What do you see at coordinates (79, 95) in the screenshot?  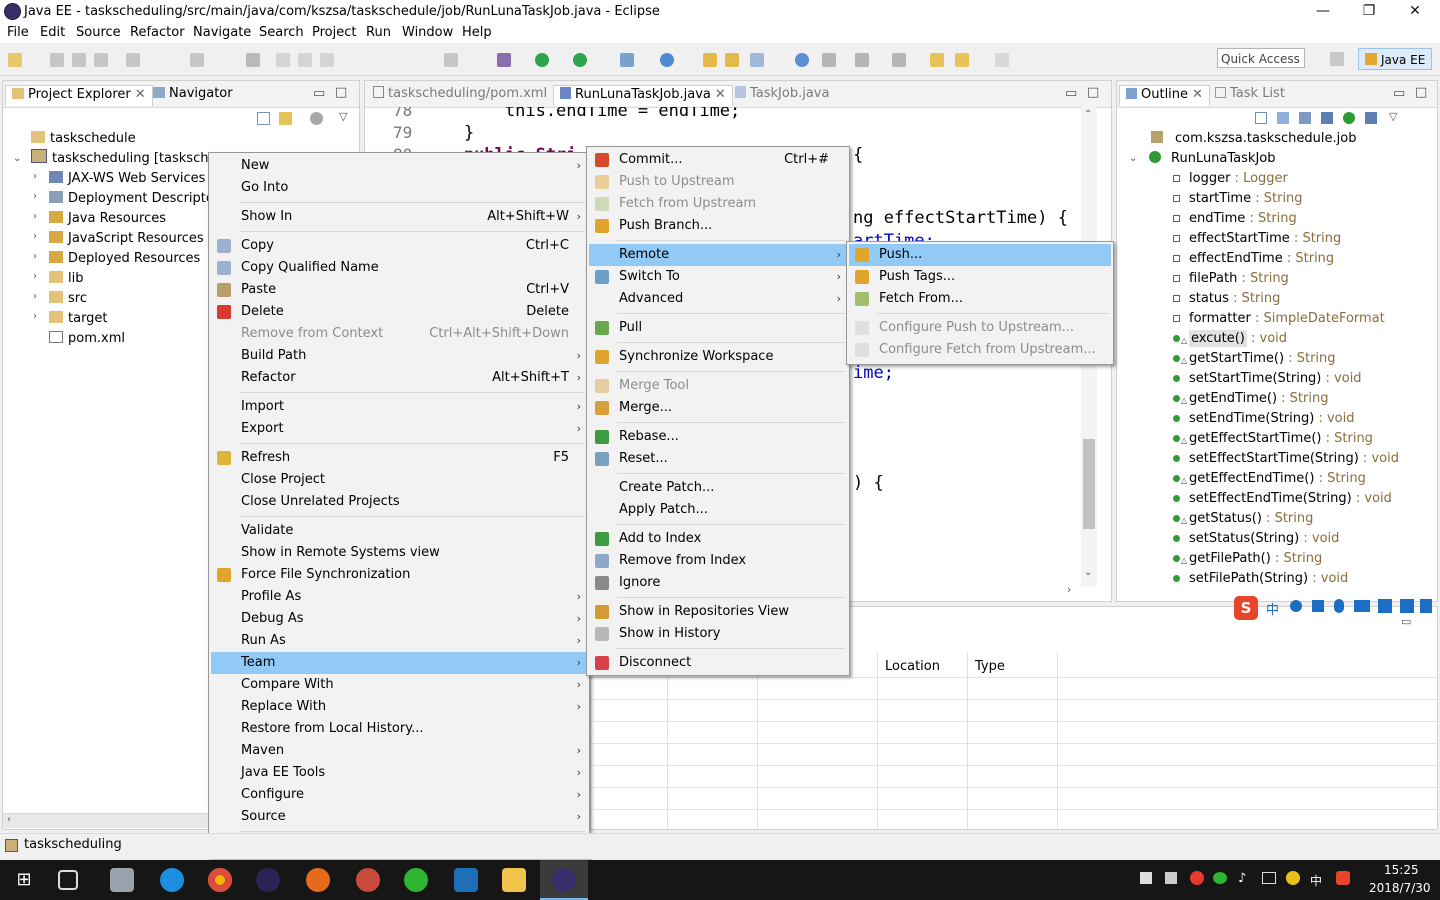 I see `tab-project-explorer: Project Explorer ✕` at bounding box center [79, 95].